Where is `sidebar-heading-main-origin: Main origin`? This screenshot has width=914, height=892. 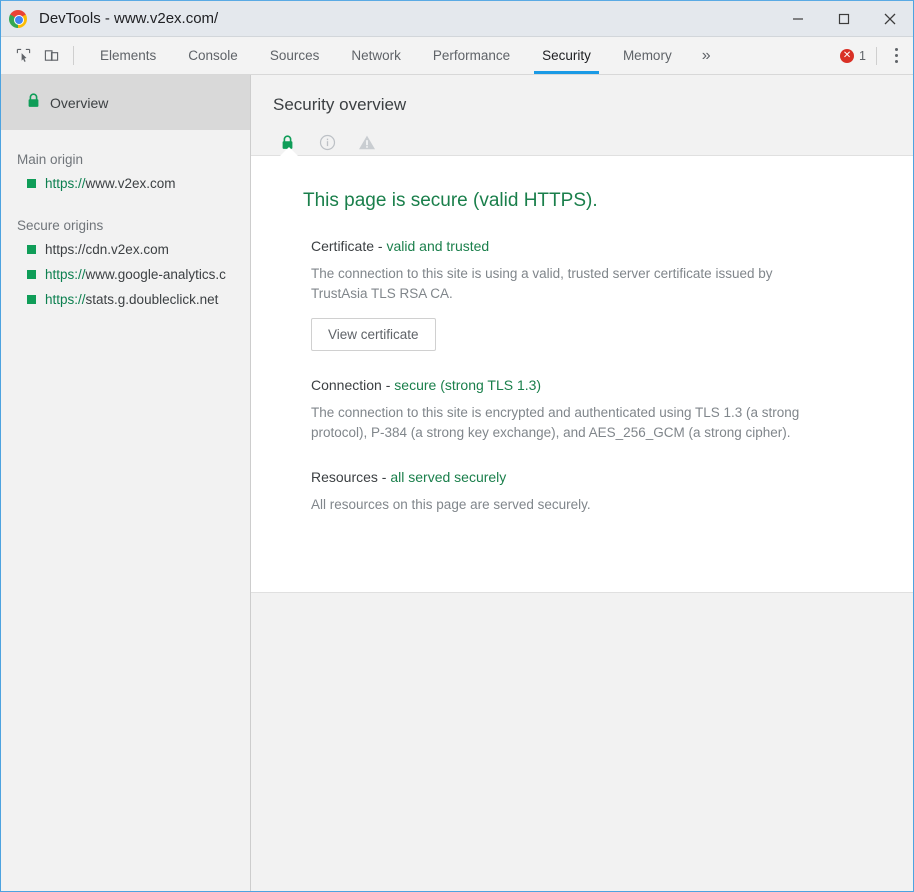
sidebar-heading-main-origin: Main origin is located at coordinates (50, 159).